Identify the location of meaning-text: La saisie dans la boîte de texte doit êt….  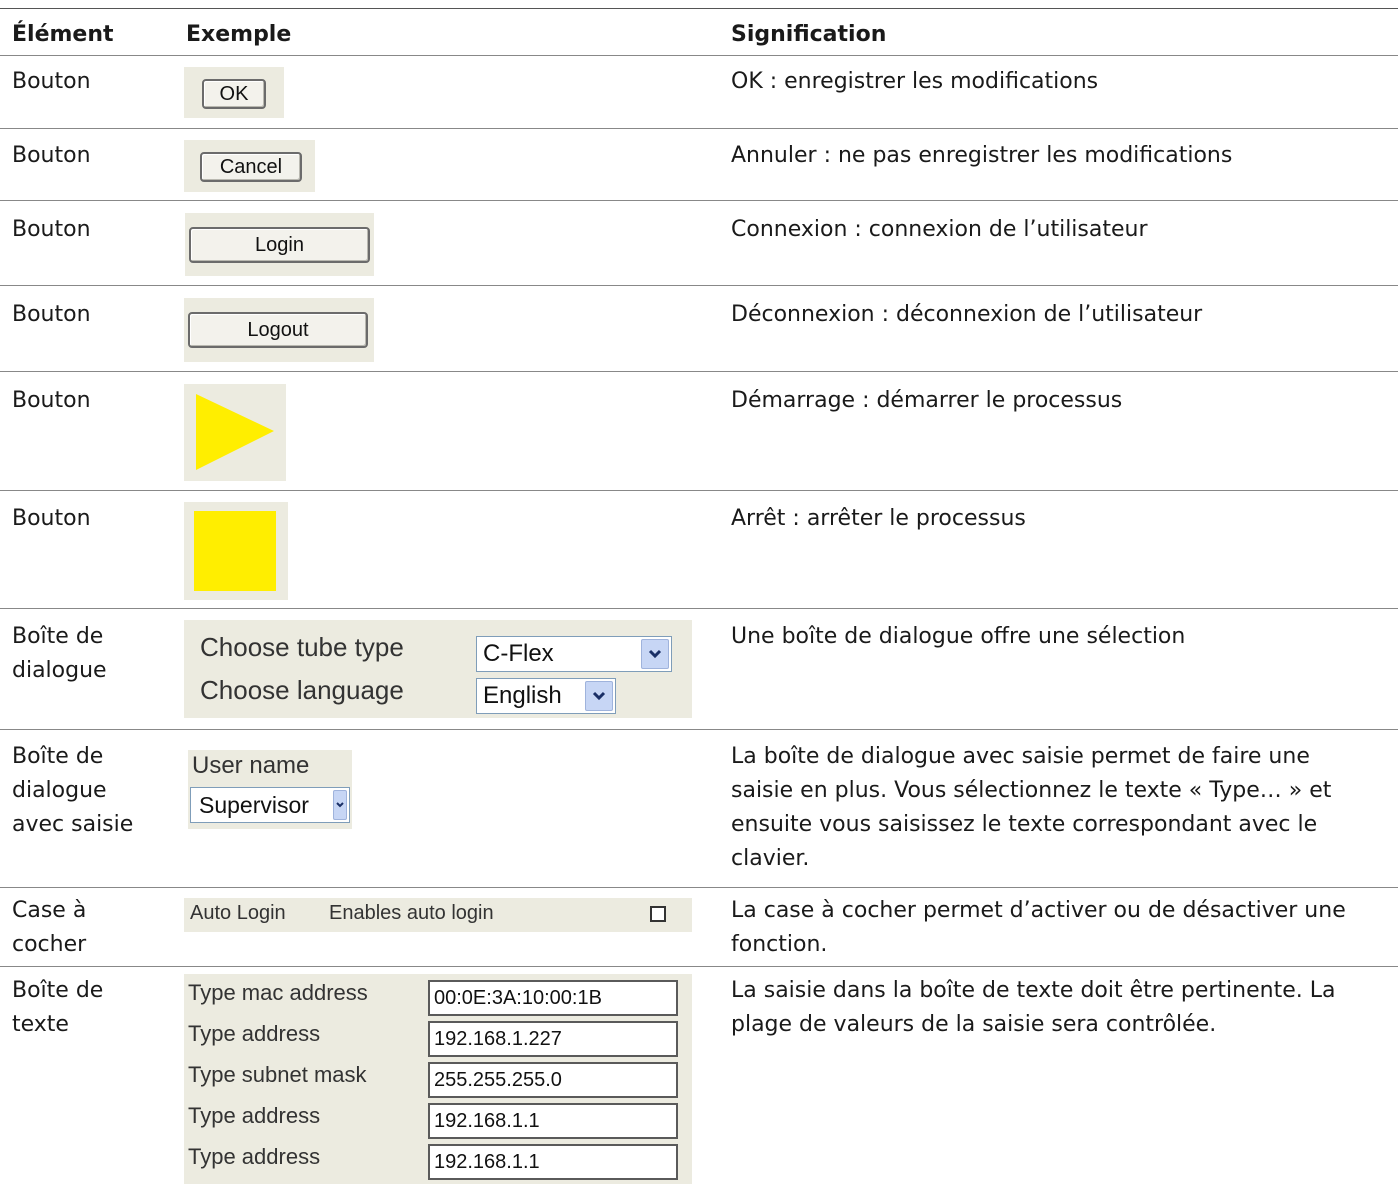
(1033, 1007).